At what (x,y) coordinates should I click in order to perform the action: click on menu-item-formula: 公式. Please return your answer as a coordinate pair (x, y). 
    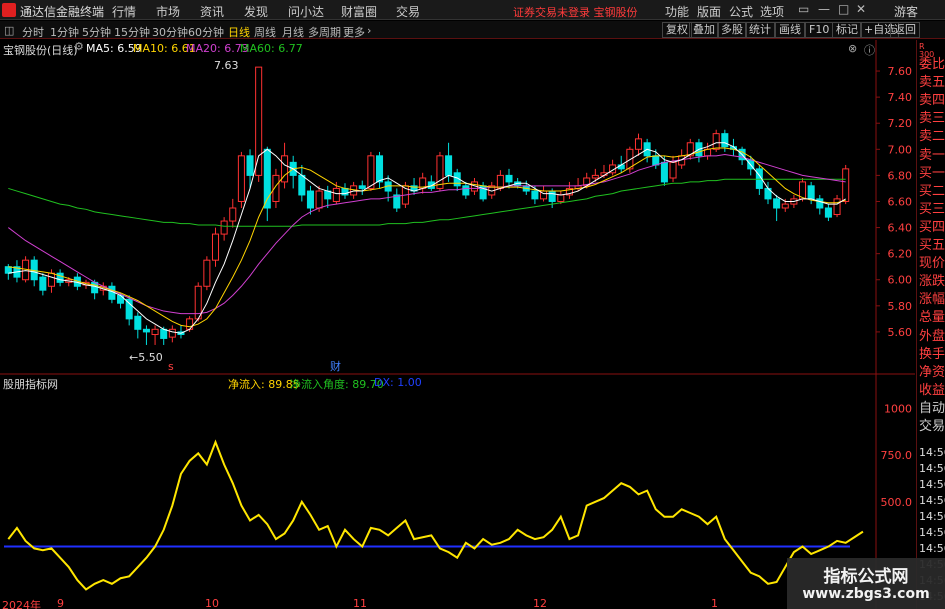
    Looking at the image, I should click on (741, 11).